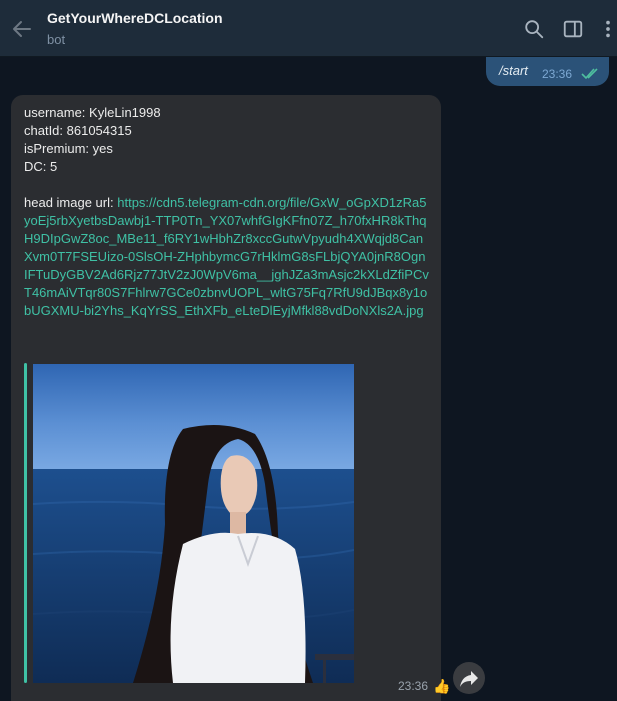 This screenshot has width=617, height=701. Describe the element at coordinates (513, 70) in the screenshot. I see `message-text: /start` at that location.